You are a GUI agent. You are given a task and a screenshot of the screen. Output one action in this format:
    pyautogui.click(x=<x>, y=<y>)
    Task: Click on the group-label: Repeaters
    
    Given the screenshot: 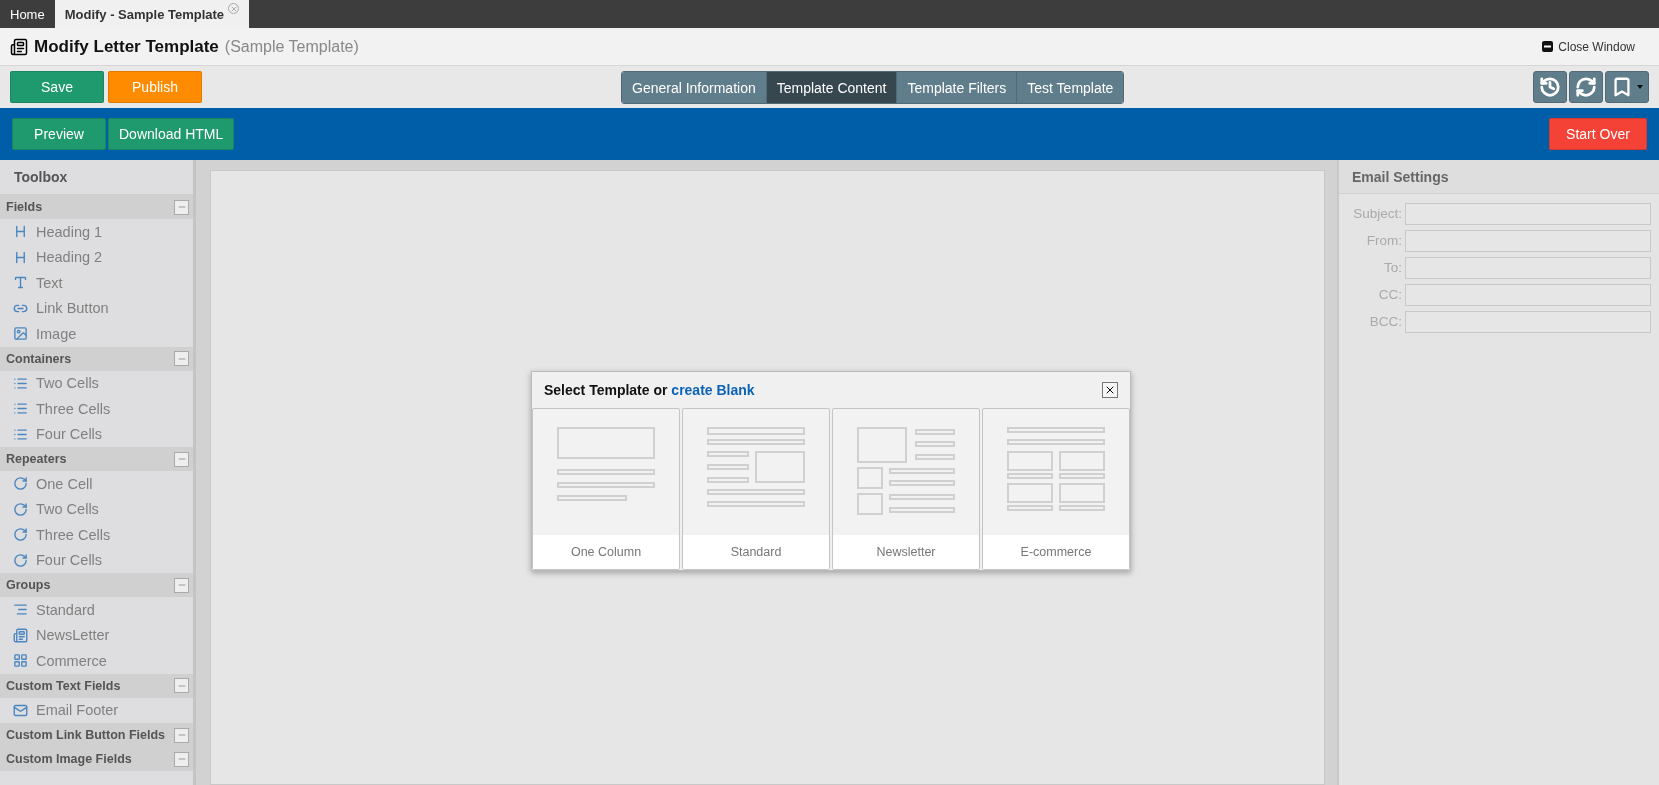 What is the action you would take?
    pyautogui.click(x=36, y=459)
    